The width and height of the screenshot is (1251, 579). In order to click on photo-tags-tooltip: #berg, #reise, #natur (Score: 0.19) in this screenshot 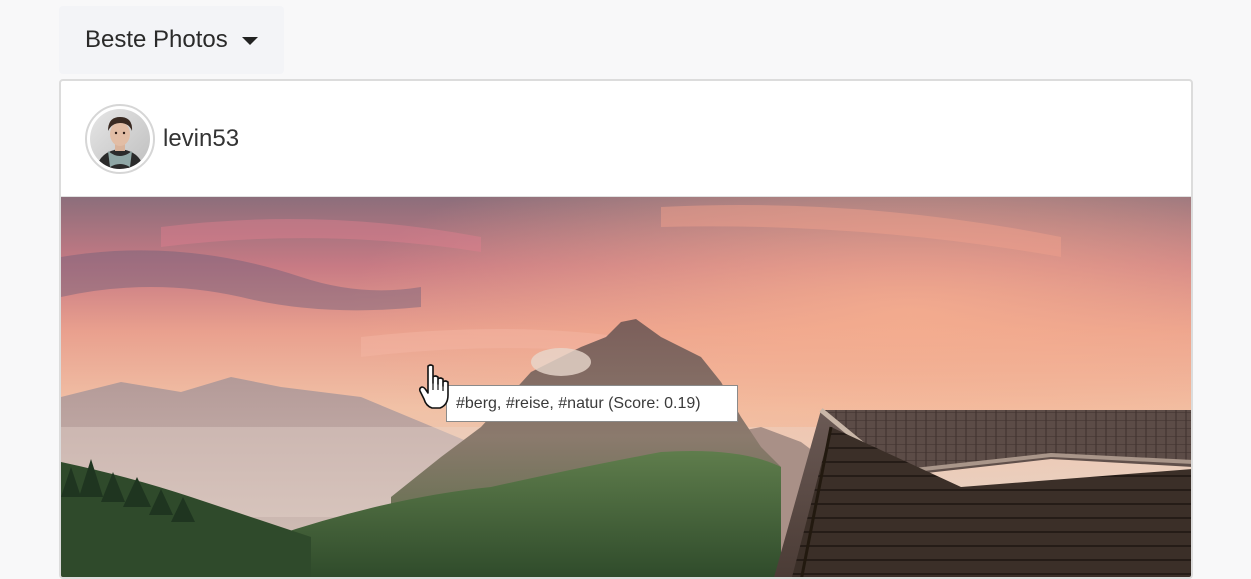, I will do `click(592, 403)`.